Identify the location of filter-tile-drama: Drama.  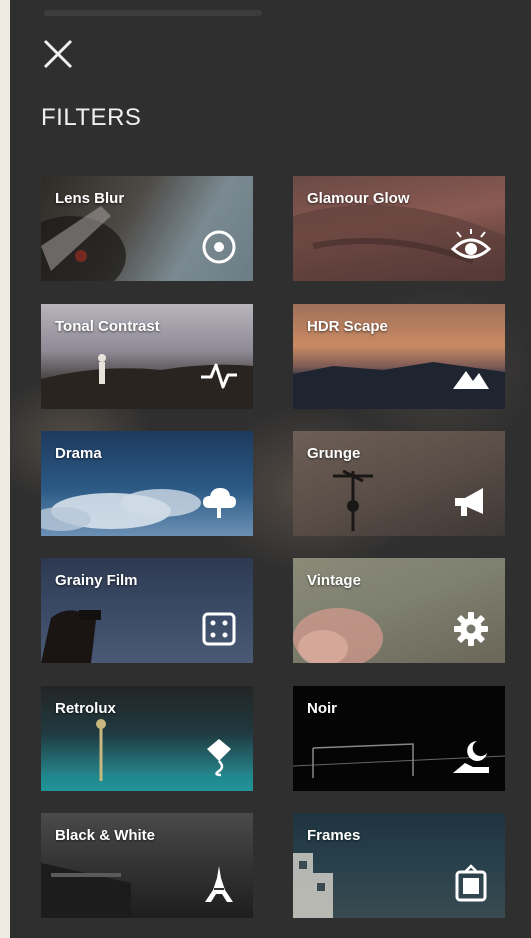
(147, 483).